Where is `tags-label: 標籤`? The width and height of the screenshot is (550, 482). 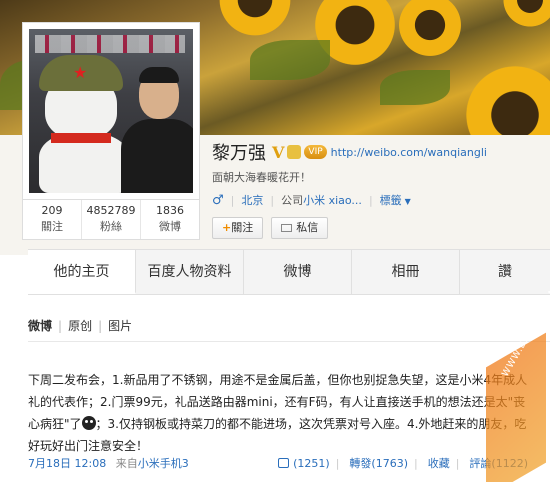 tags-label: 標籤 is located at coordinates (390, 200).